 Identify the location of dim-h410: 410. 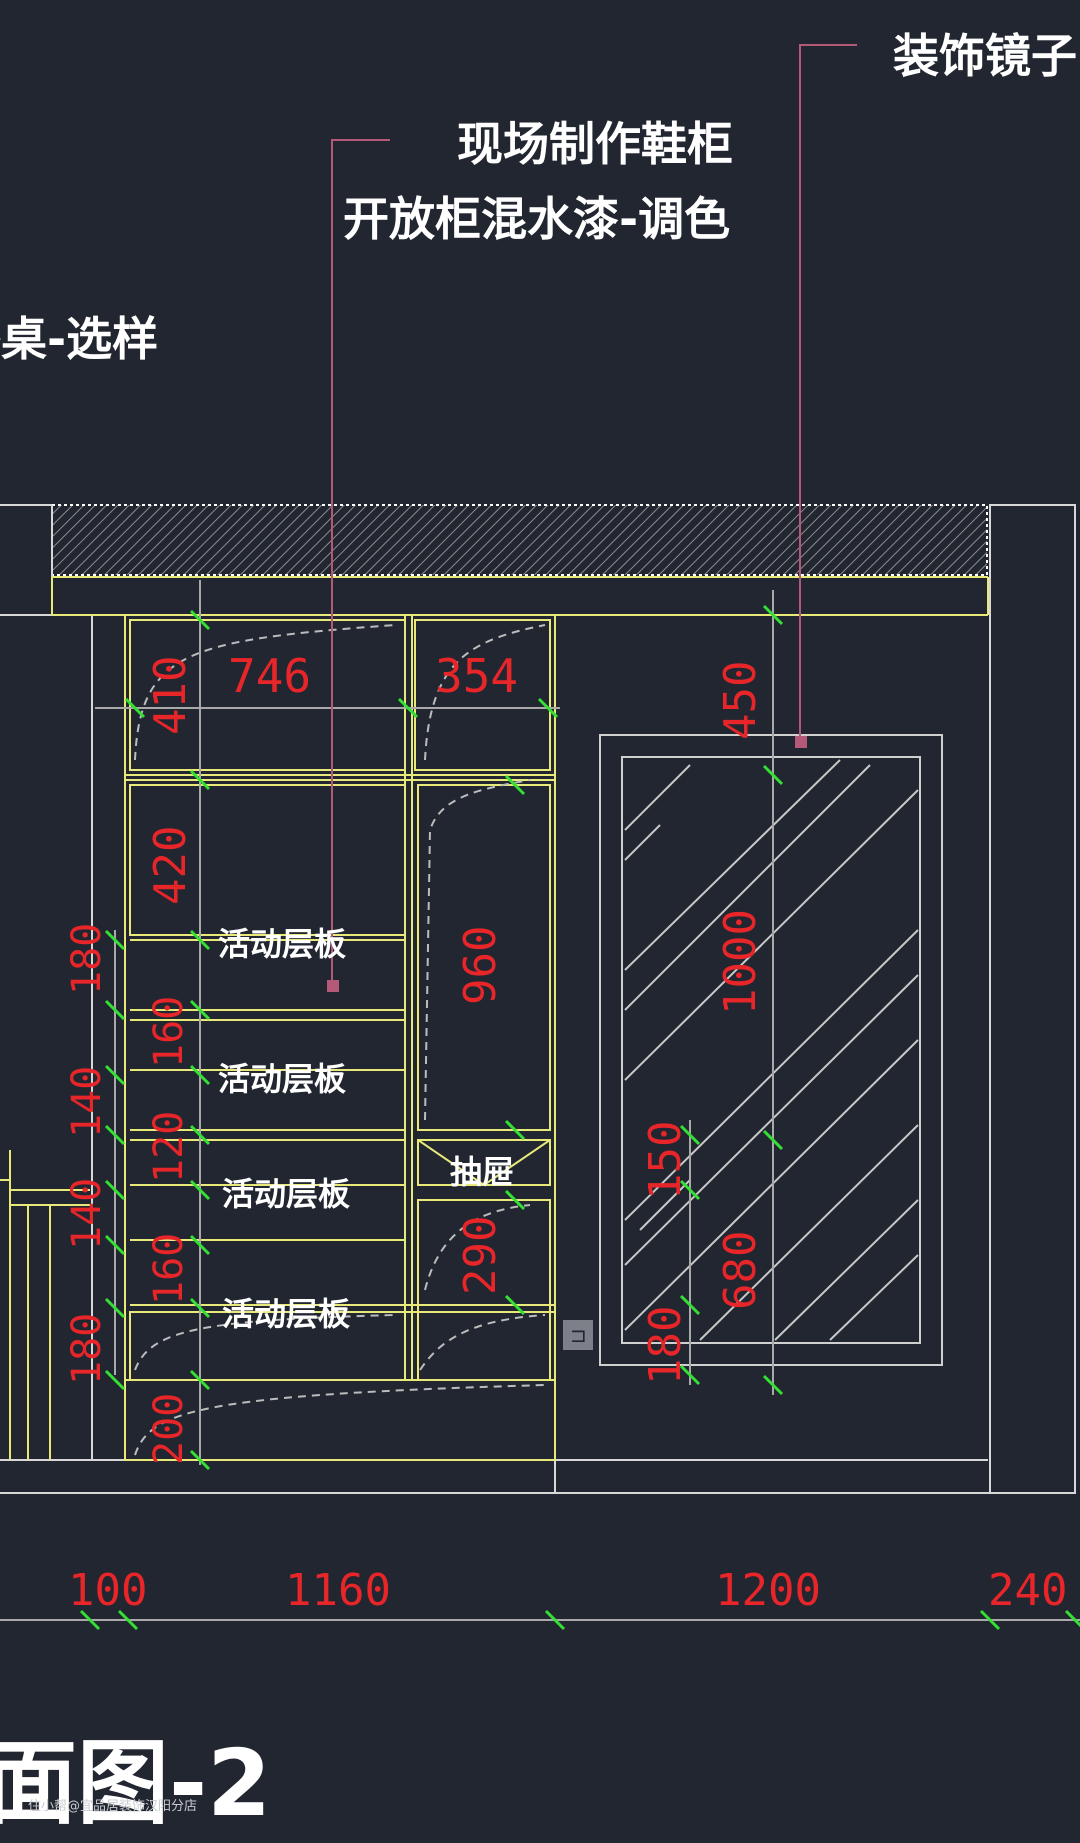
(170, 695).